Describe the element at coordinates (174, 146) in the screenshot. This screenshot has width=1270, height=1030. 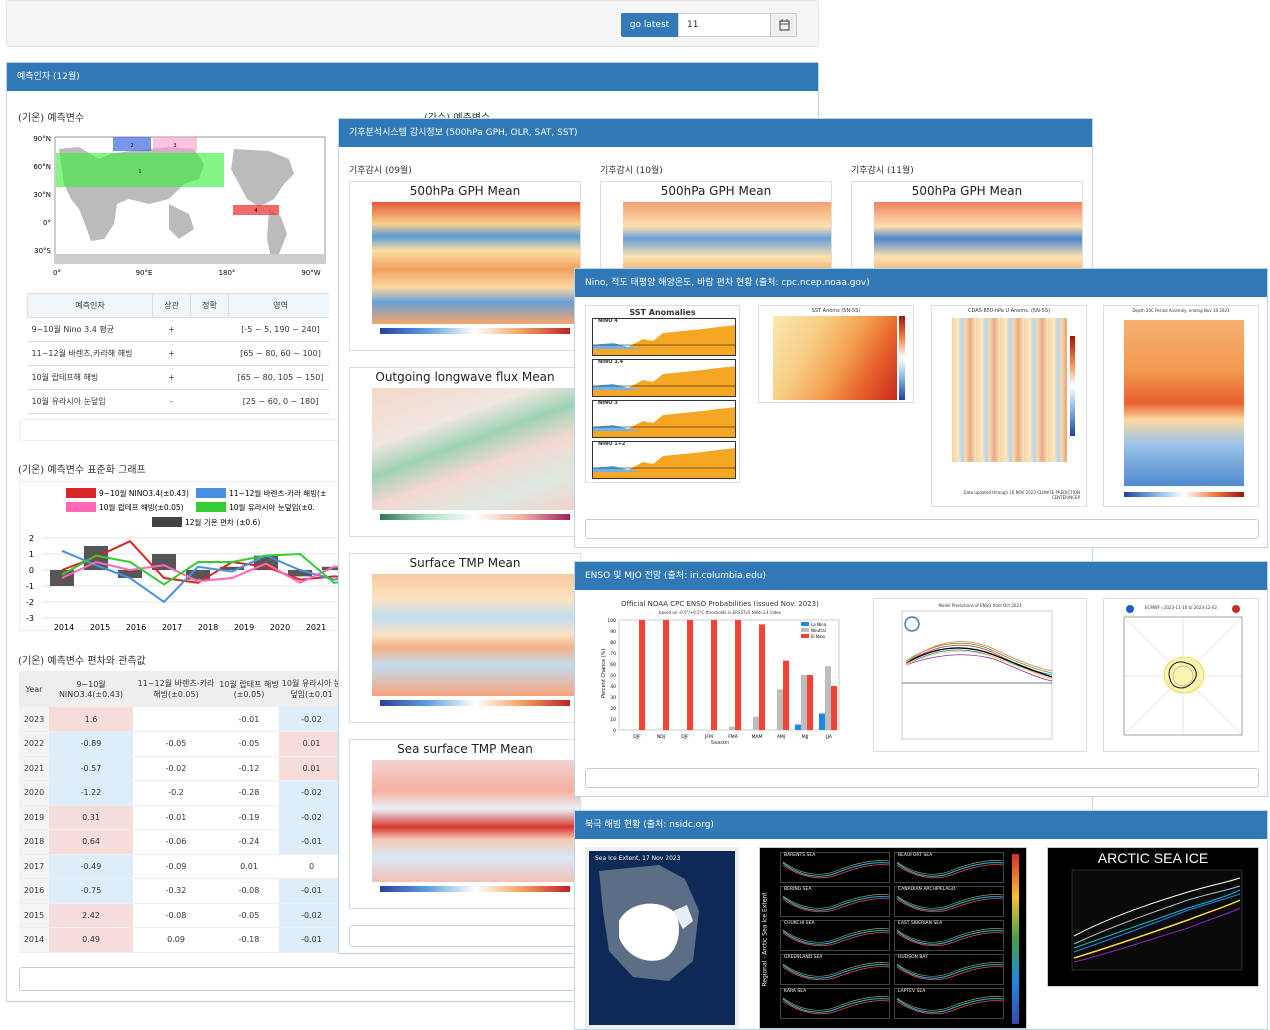
I see `region-label: 3` at that location.